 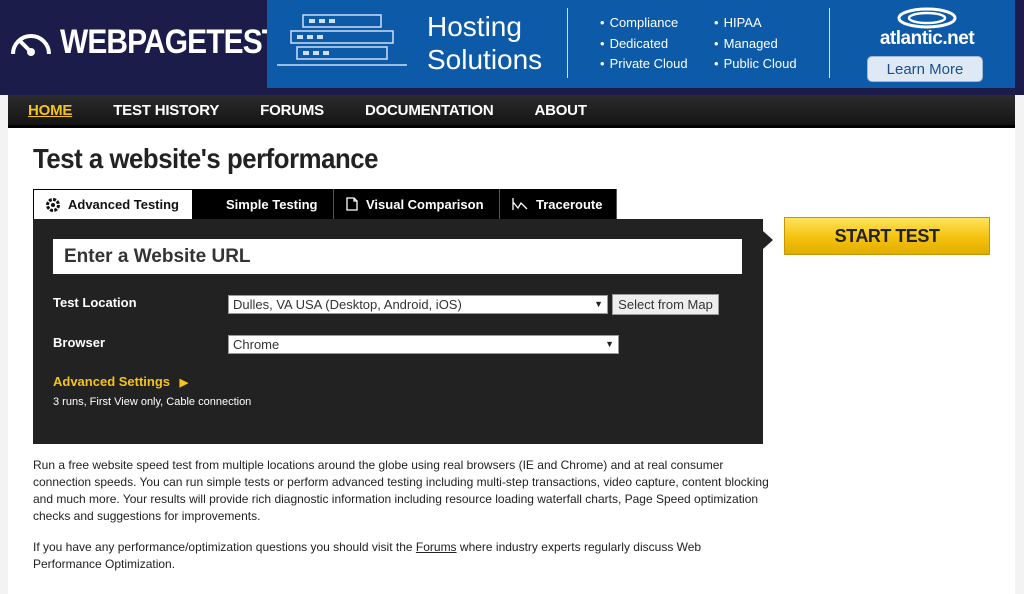 What do you see at coordinates (520, 204) in the screenshot?
I see `traceroute-icon` at bounding box center [520, 204].